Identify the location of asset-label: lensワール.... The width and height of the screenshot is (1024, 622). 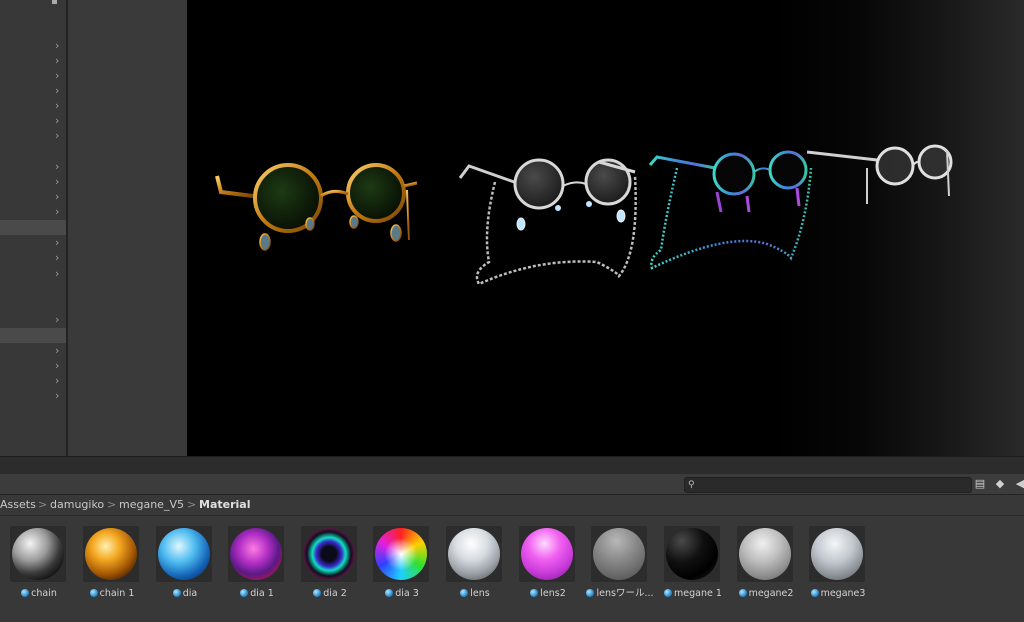
(620, 594).